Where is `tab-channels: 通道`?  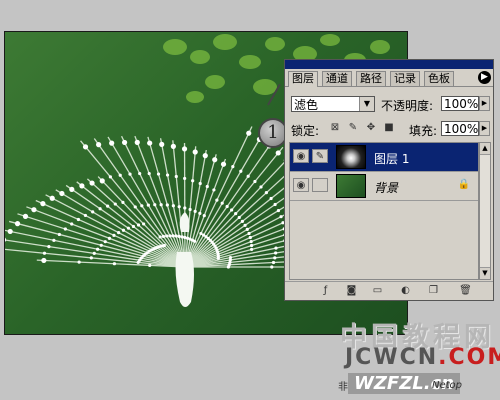
tab-channels: 通道 is located at coordinates (337, 78).